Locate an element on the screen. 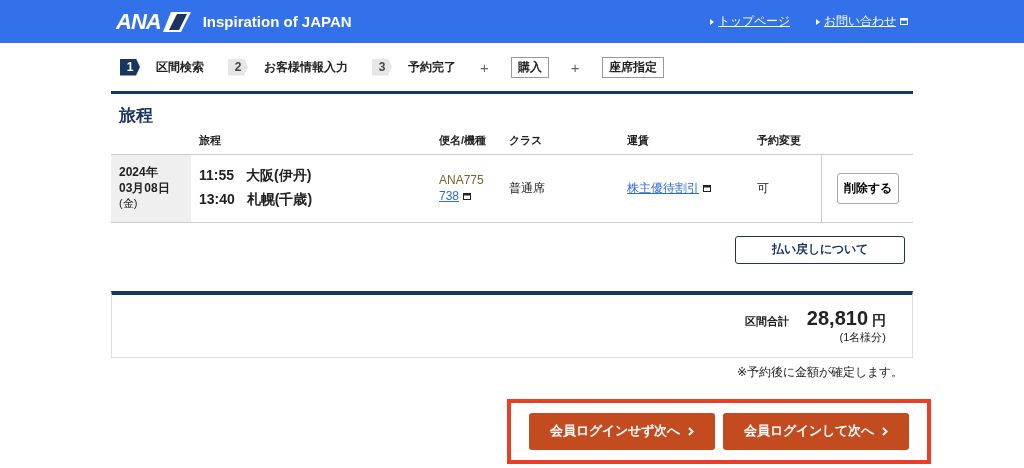  total-label: 区間合計 is located at coordinates (766, 321).